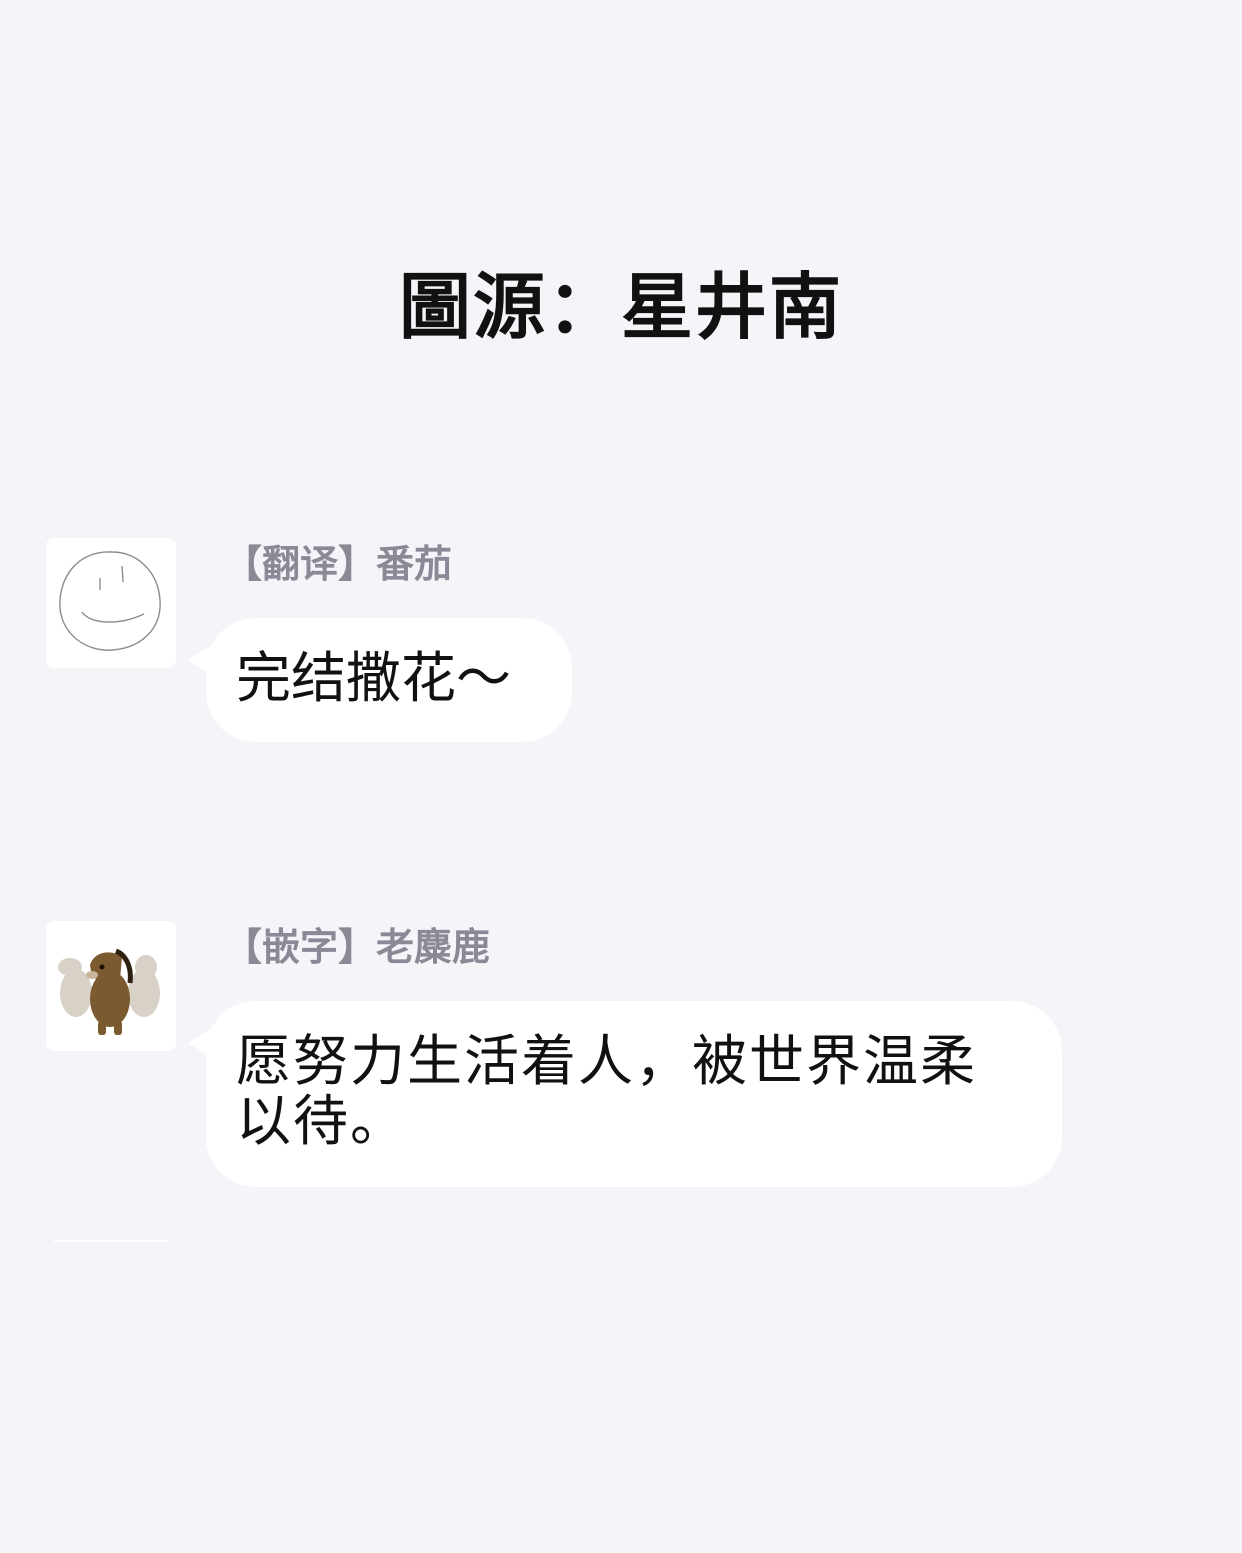 The height and width of the screenshot is (1553, 1242). I want to click on message-bubble: 愿努力生活着人，被世界温柔以待。, so click(625, 1094).